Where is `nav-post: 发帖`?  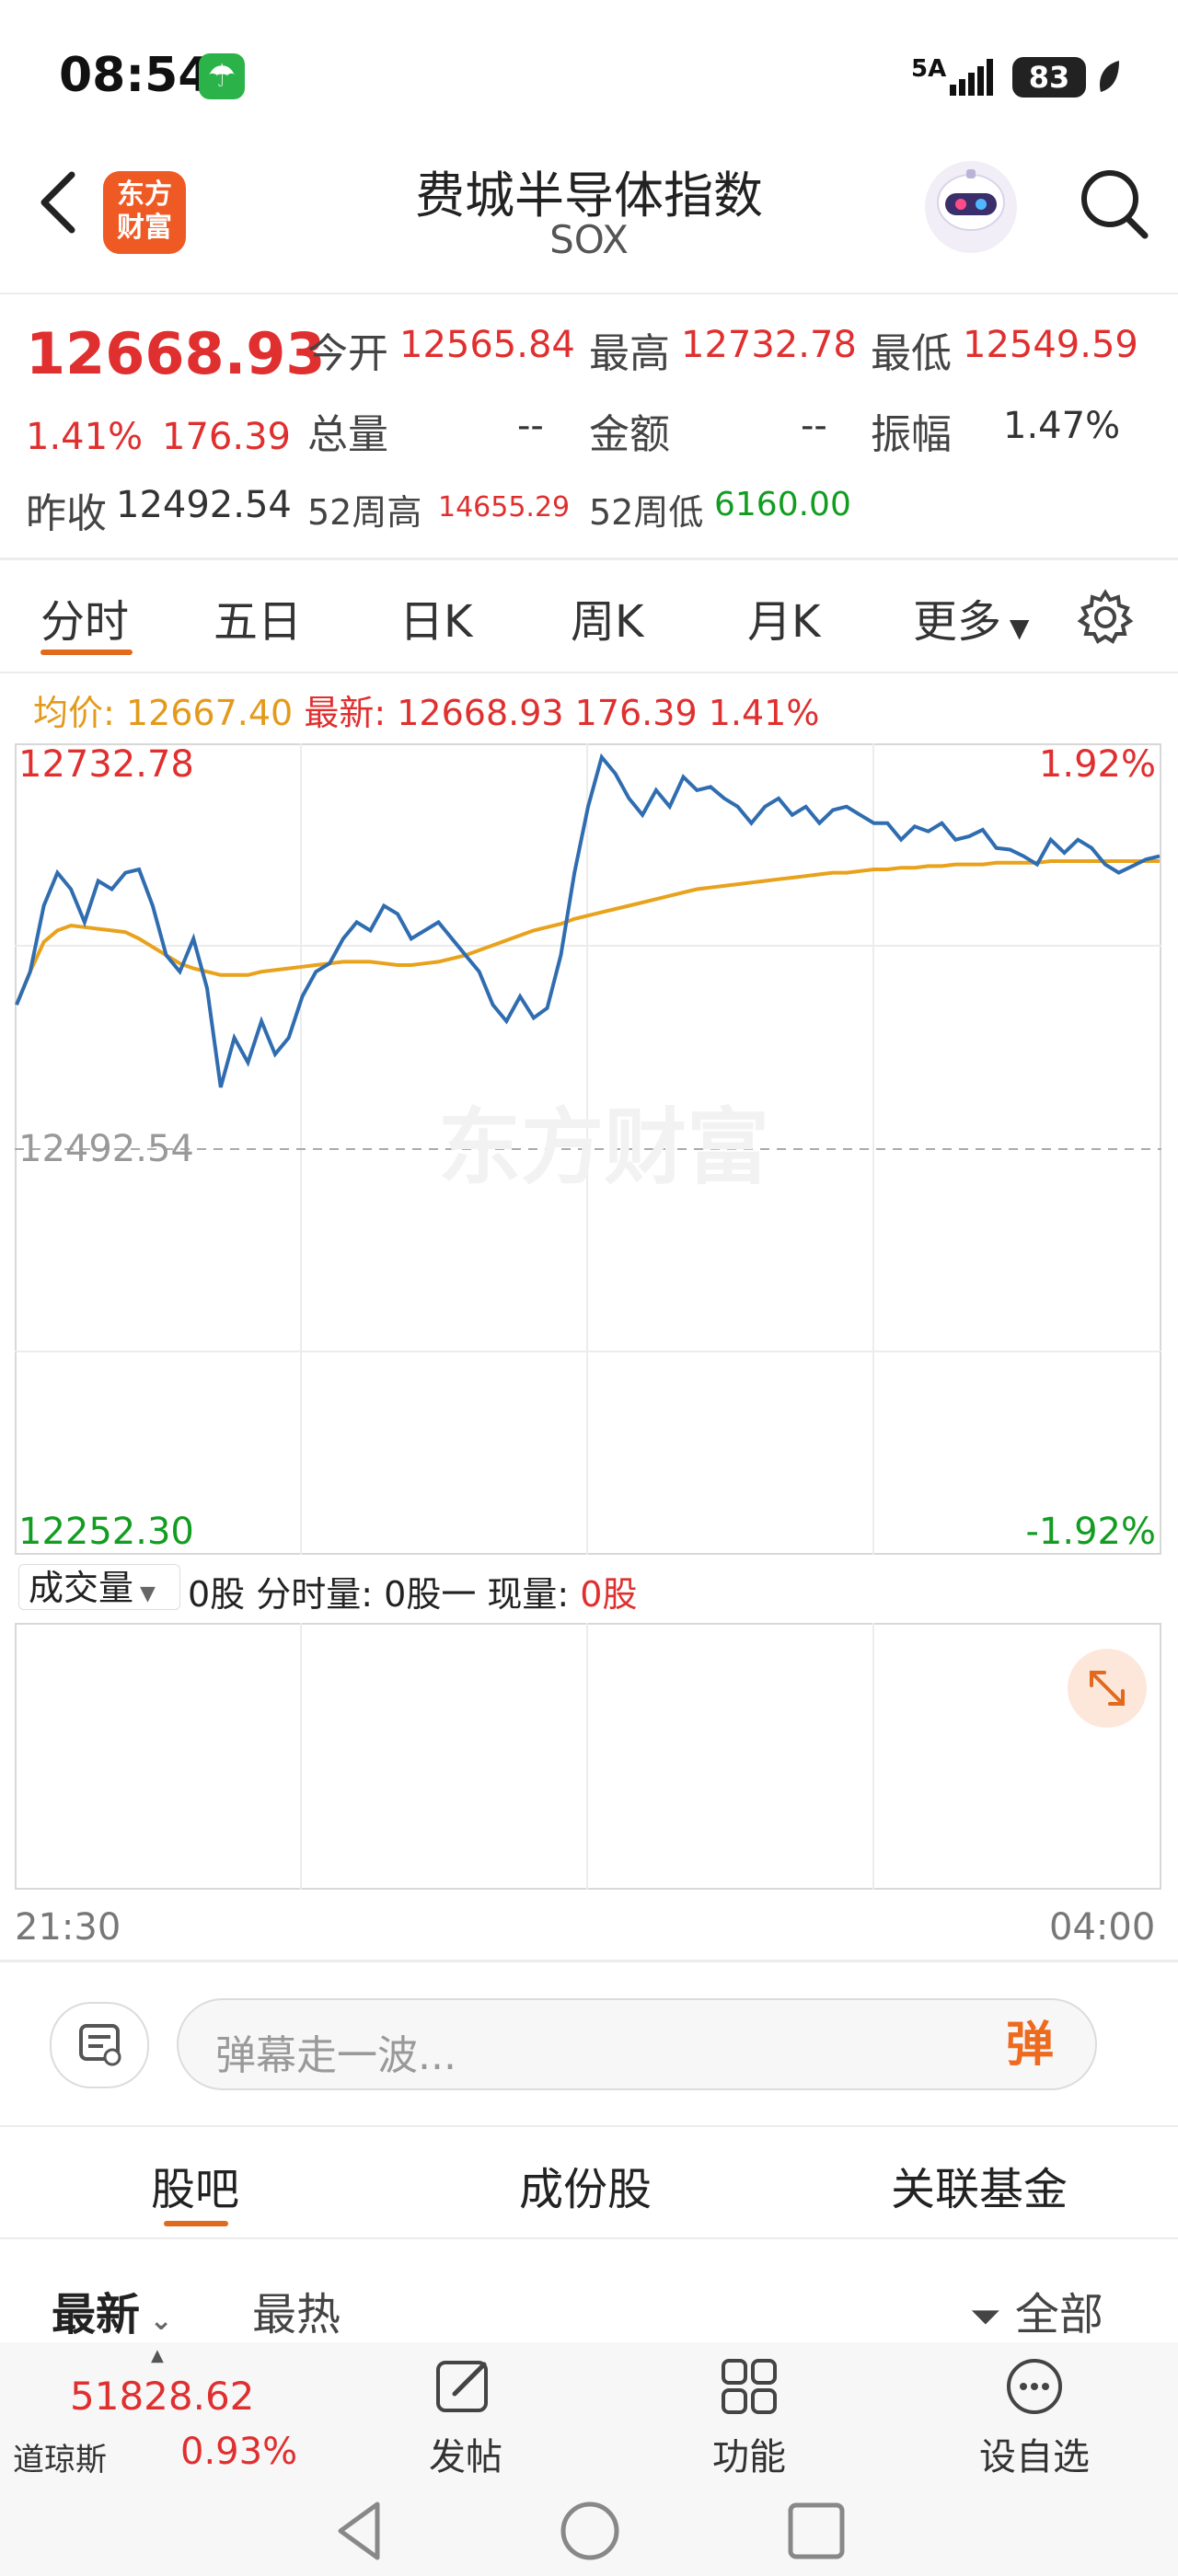
nav-post: 发帖 is located at coordinates (465, 2418).